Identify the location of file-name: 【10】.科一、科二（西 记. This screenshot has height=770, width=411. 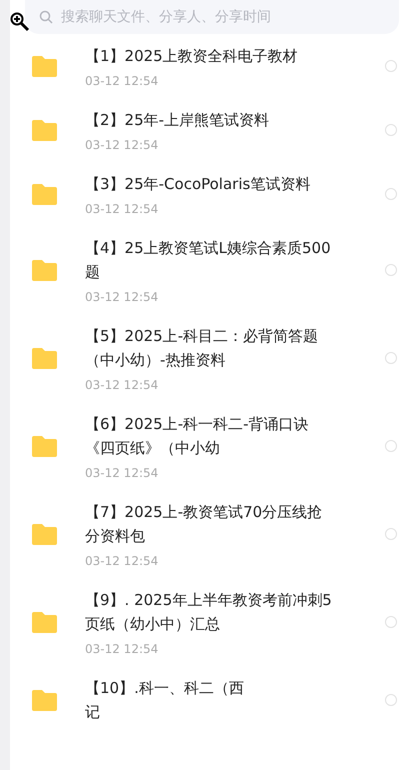
(235, 700).